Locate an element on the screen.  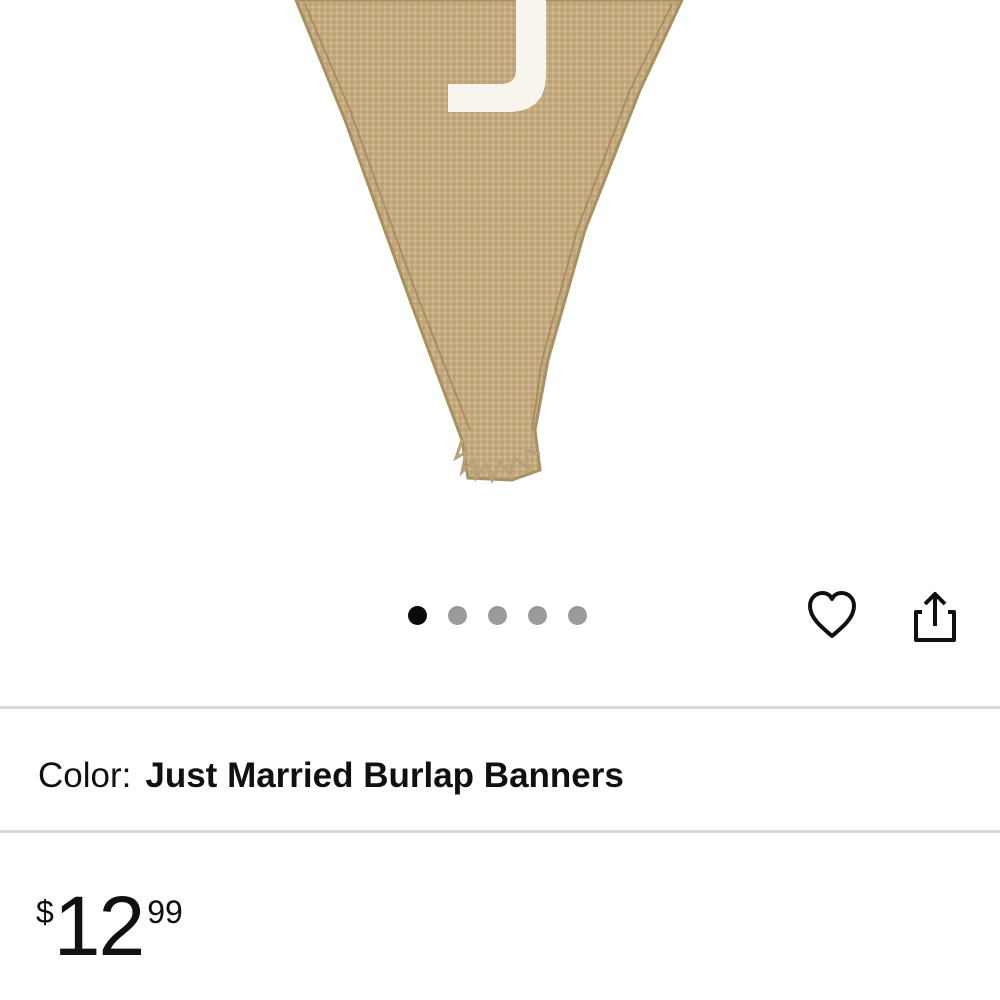
wishlist-button is located at coordinates (832, 616).